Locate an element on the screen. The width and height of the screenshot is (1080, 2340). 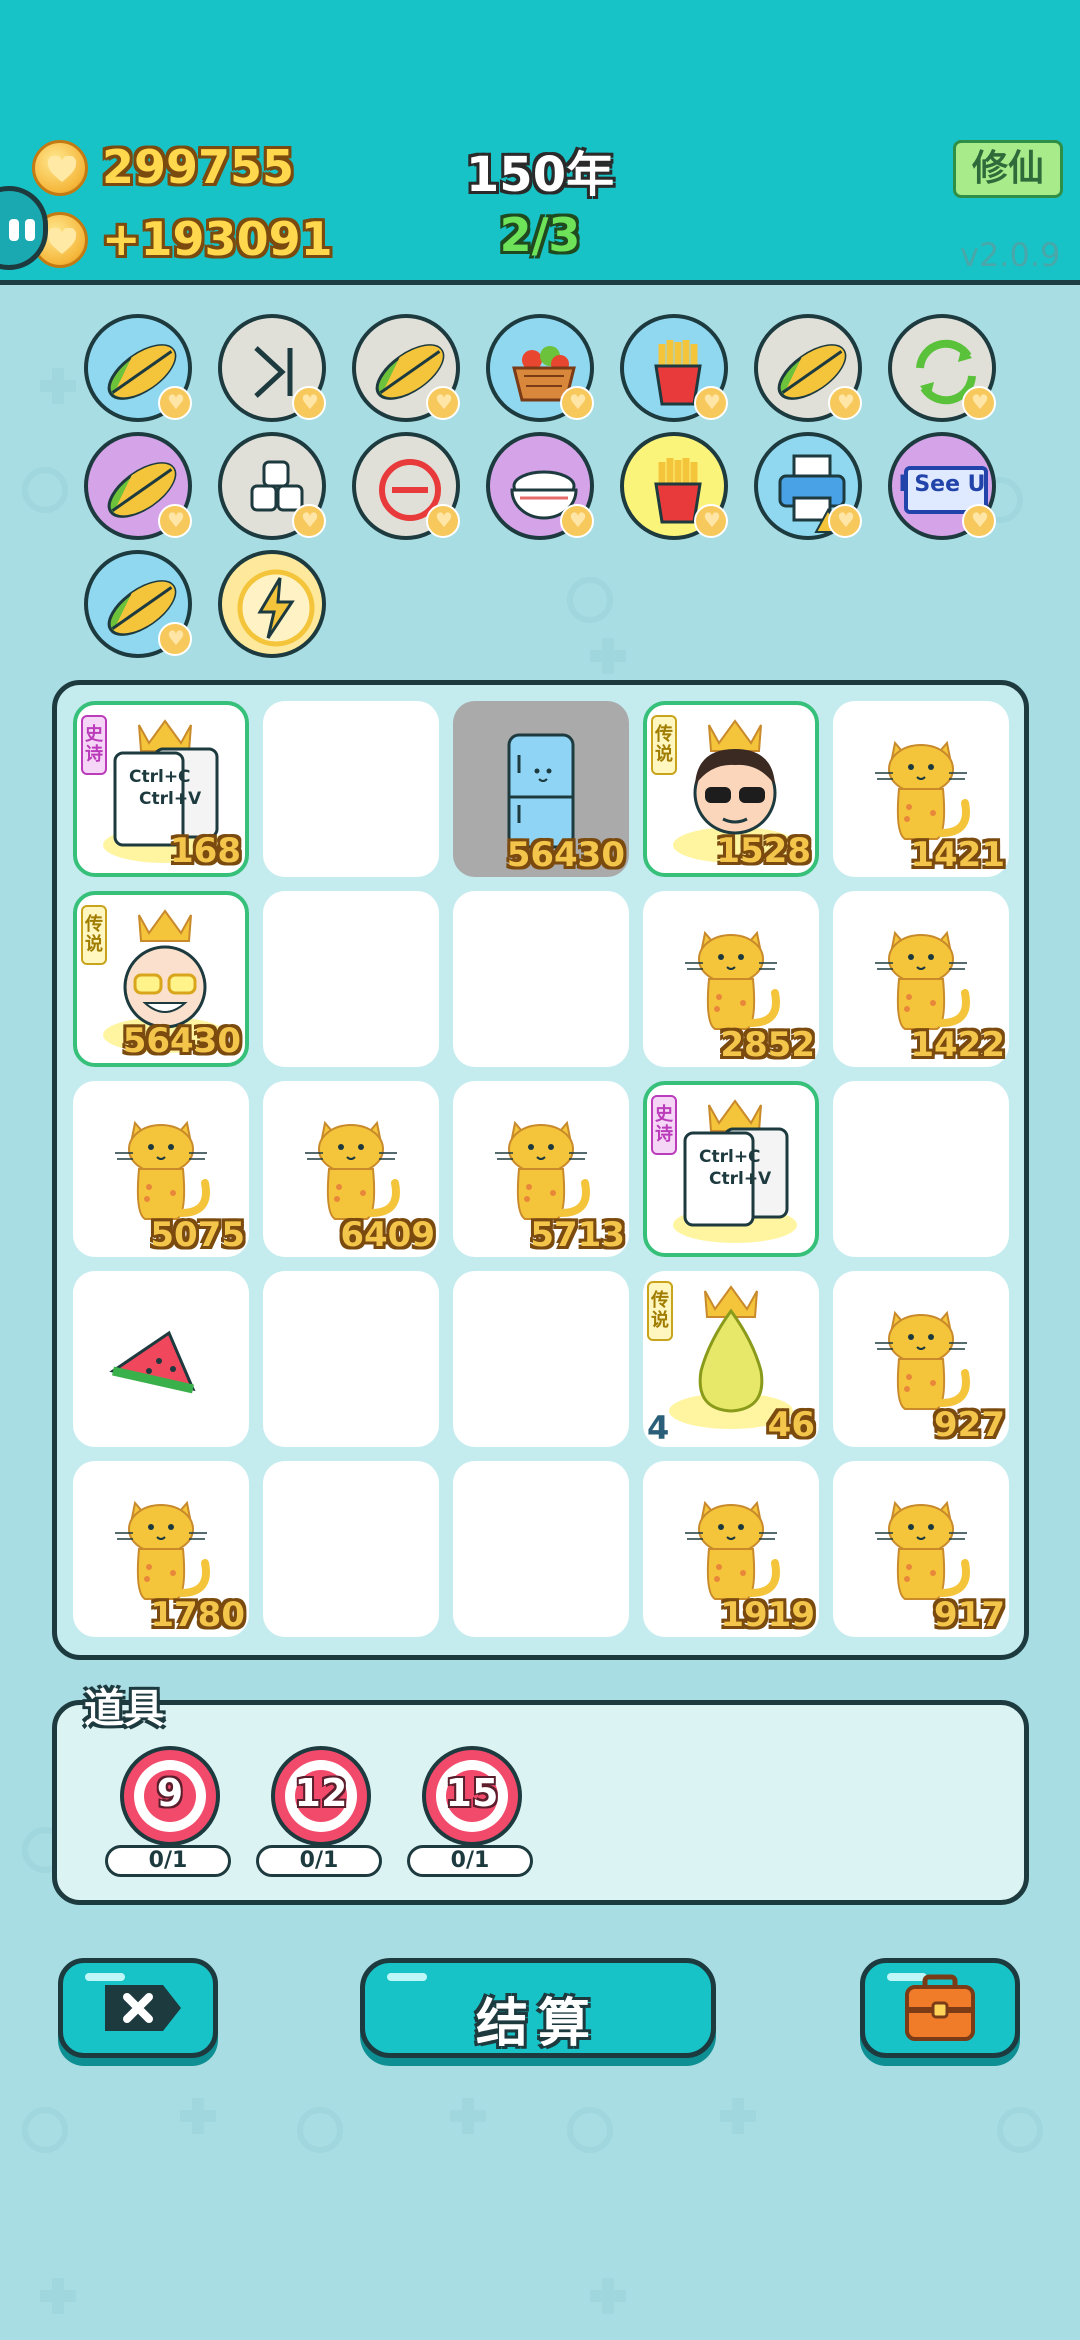
version-label: v2.0.9 is located at coordinates (1010, 255).